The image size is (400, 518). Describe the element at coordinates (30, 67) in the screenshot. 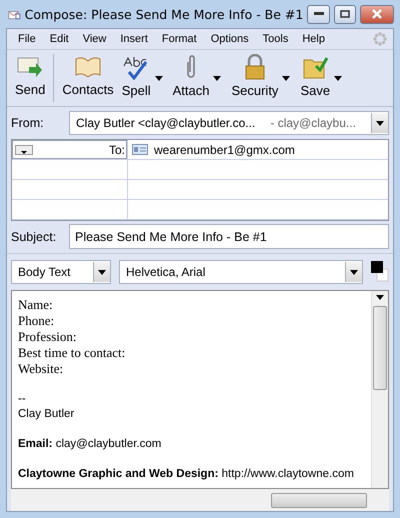

I see `envelope-icon` at that location.